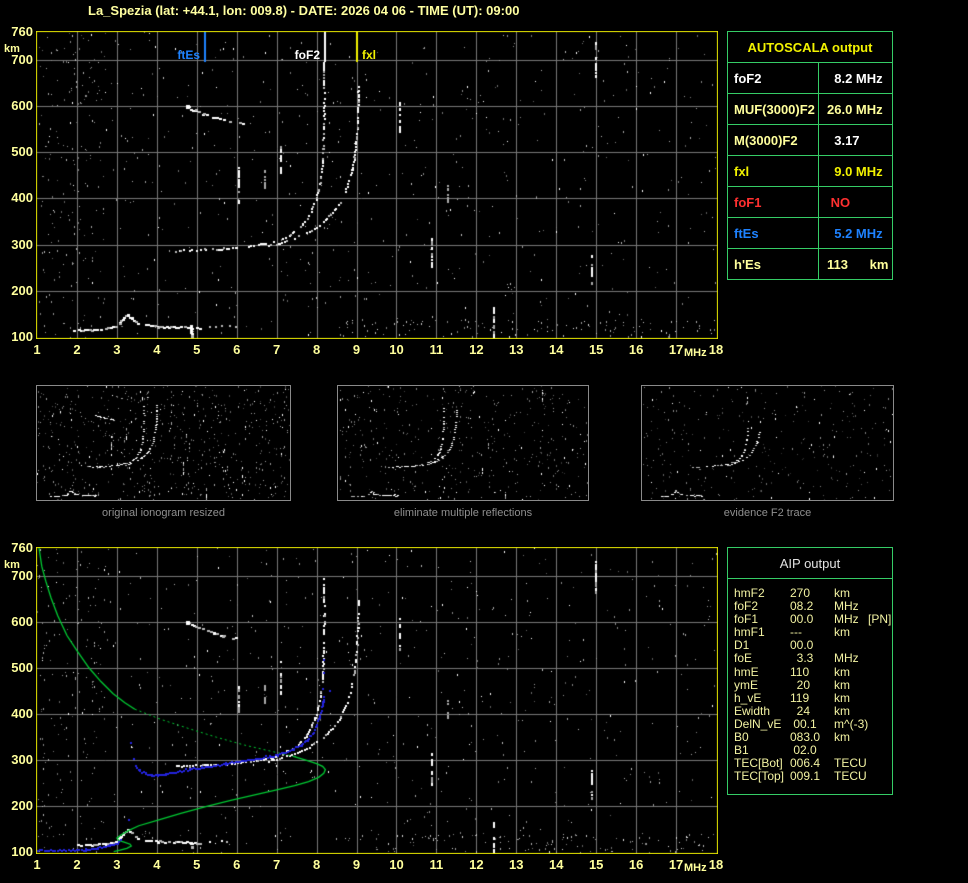  What do you see at coordinates (773, 109) in the screenshot?
I see `autoscala-row-label: MUF(3000)F2` at bounding box center [773, 109].